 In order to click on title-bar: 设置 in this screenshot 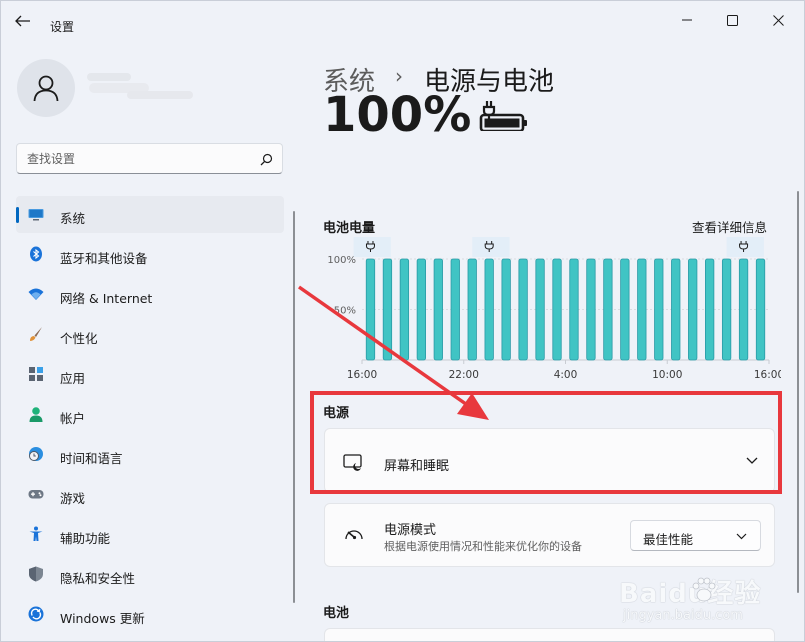, I will do `click(402, 19)`.